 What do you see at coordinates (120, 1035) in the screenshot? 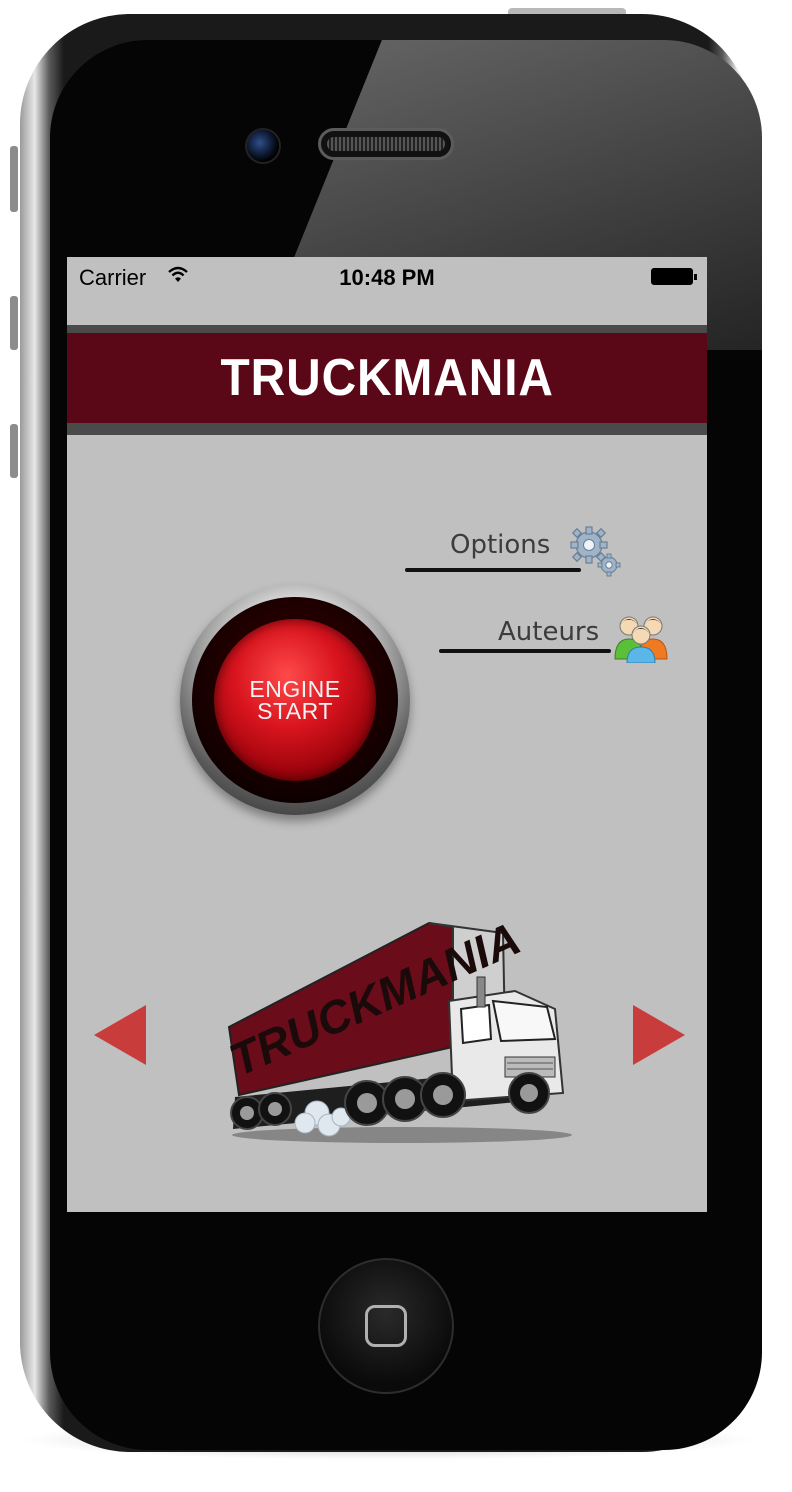
I see `left-arrow-icon` at bounding box center [120, 1035].